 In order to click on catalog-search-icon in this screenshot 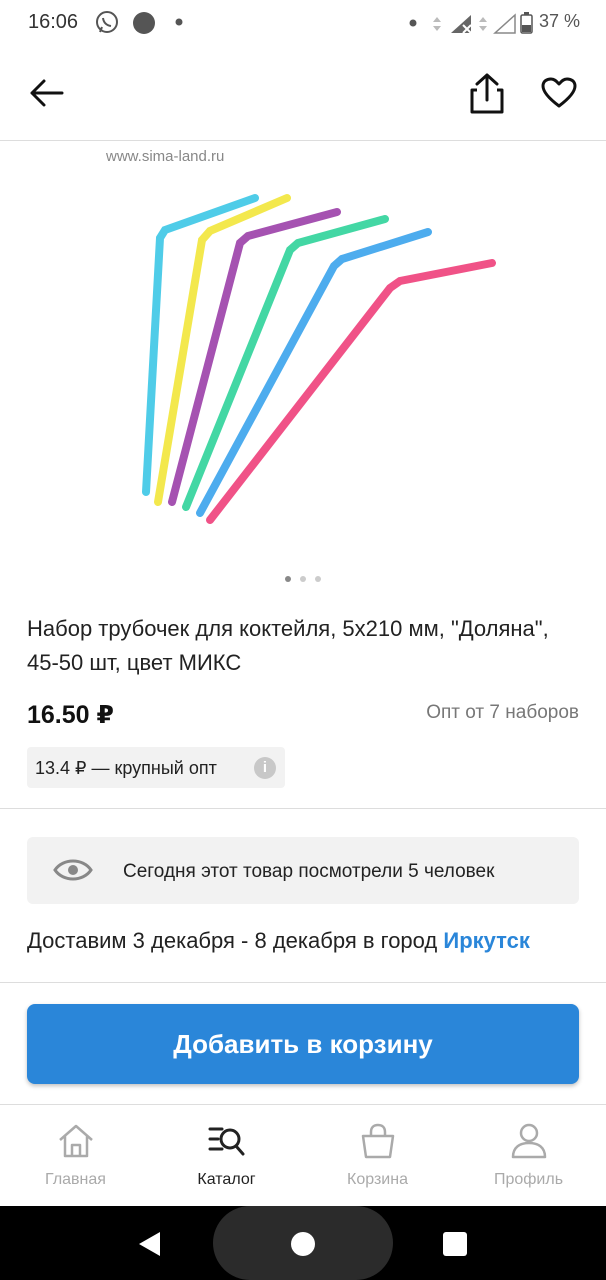, I will do `click(226, 1141)`.